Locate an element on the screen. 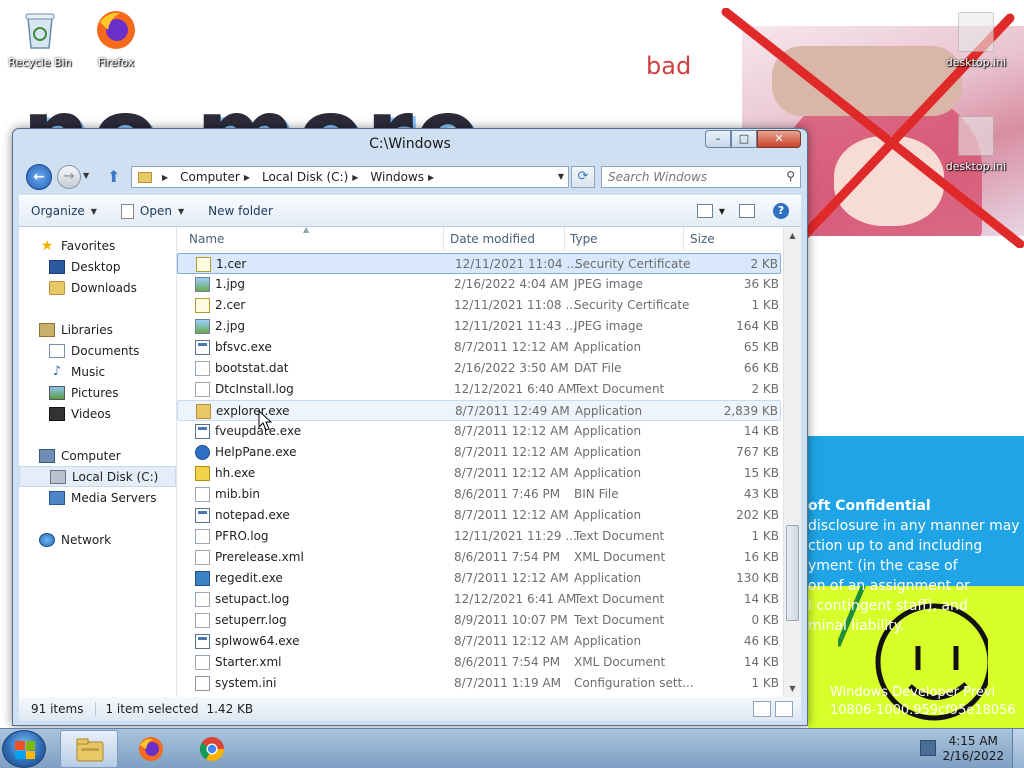  open-button: Open ▼ is located at coordinates (152, 211).